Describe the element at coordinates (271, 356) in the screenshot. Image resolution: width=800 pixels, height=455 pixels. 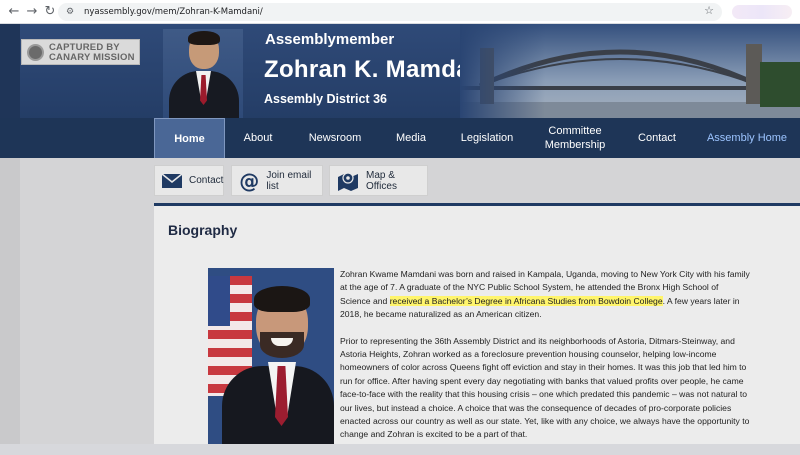
I see `member-photo` at that location.